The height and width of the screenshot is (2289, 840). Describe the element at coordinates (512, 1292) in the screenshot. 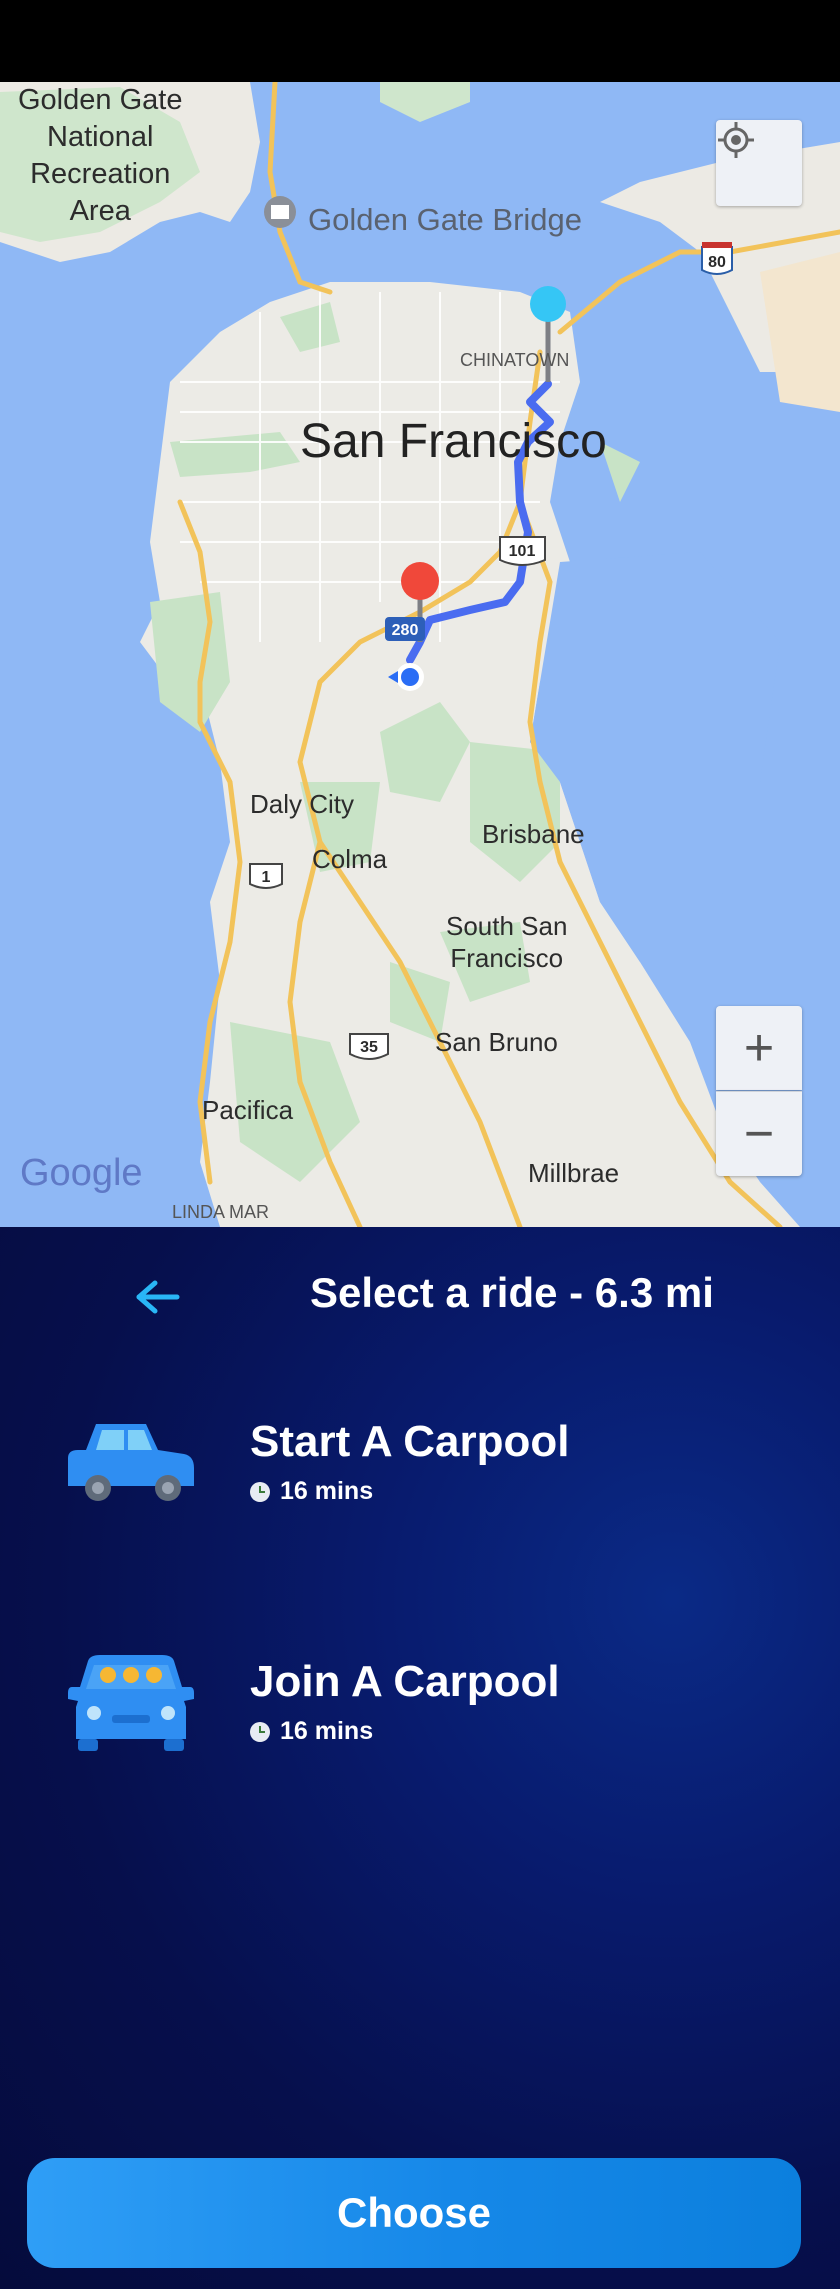

I see `panel-title: Select a ride - 6.3 mi` at that location.